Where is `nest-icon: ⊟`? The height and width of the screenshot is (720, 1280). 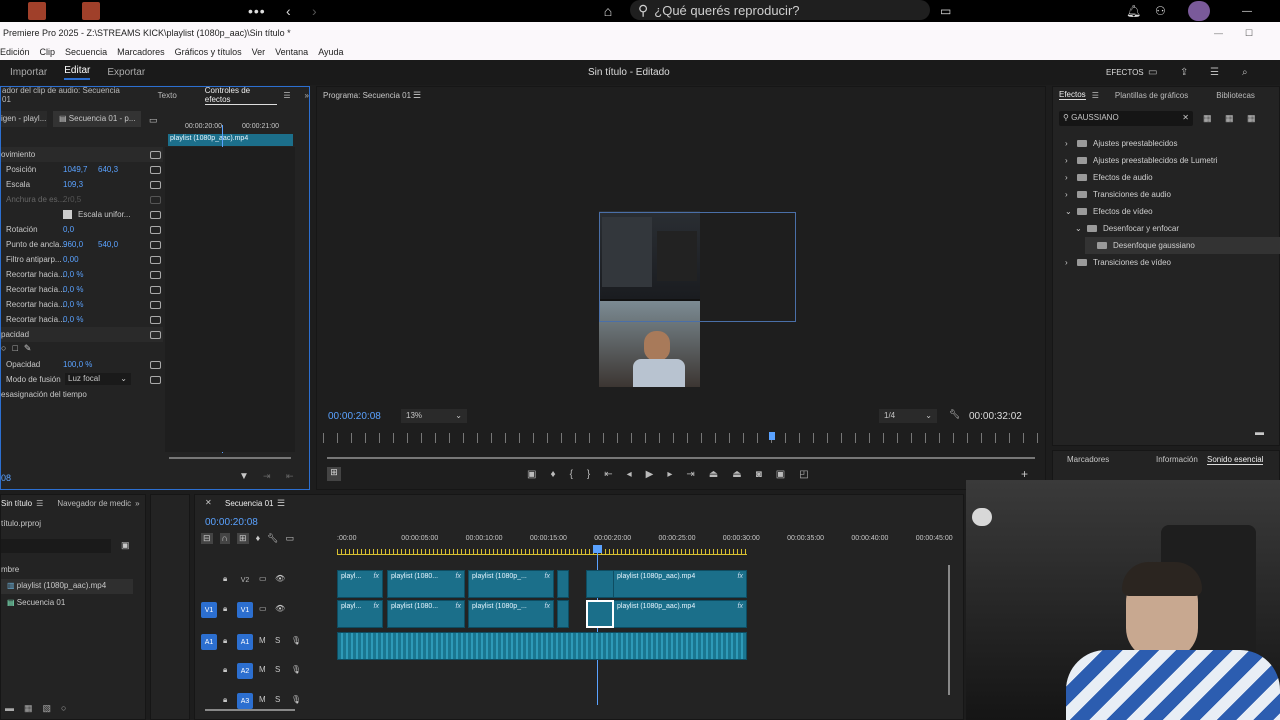 nest-icon: ⊟ is located at coordinates (207, 538).